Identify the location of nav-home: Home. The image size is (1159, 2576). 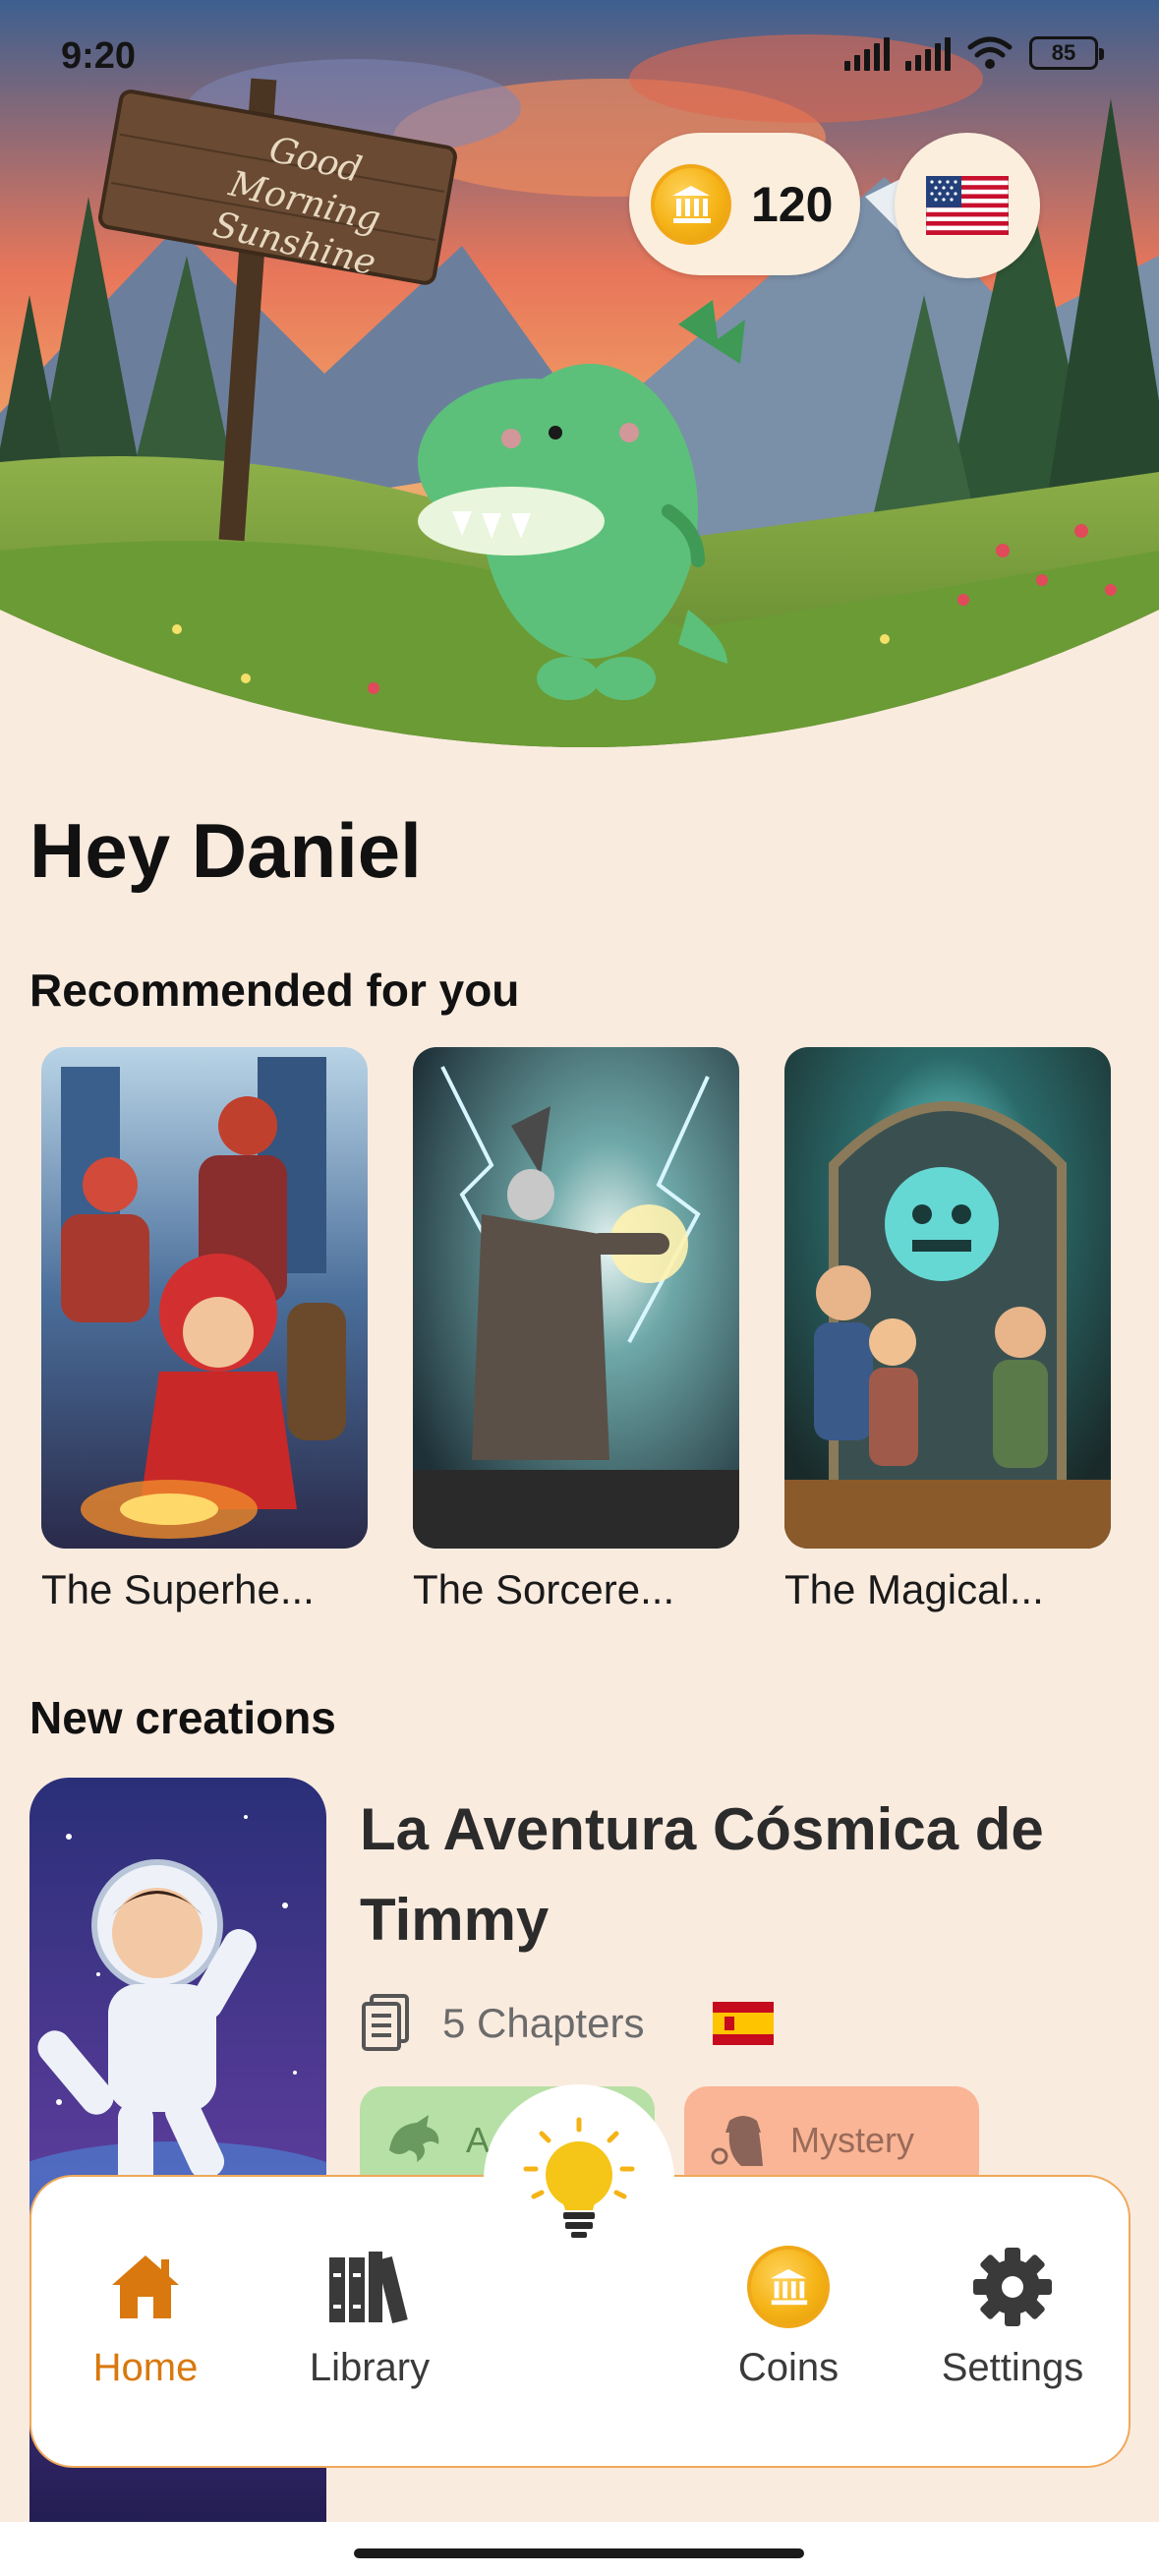
(146, 2318).